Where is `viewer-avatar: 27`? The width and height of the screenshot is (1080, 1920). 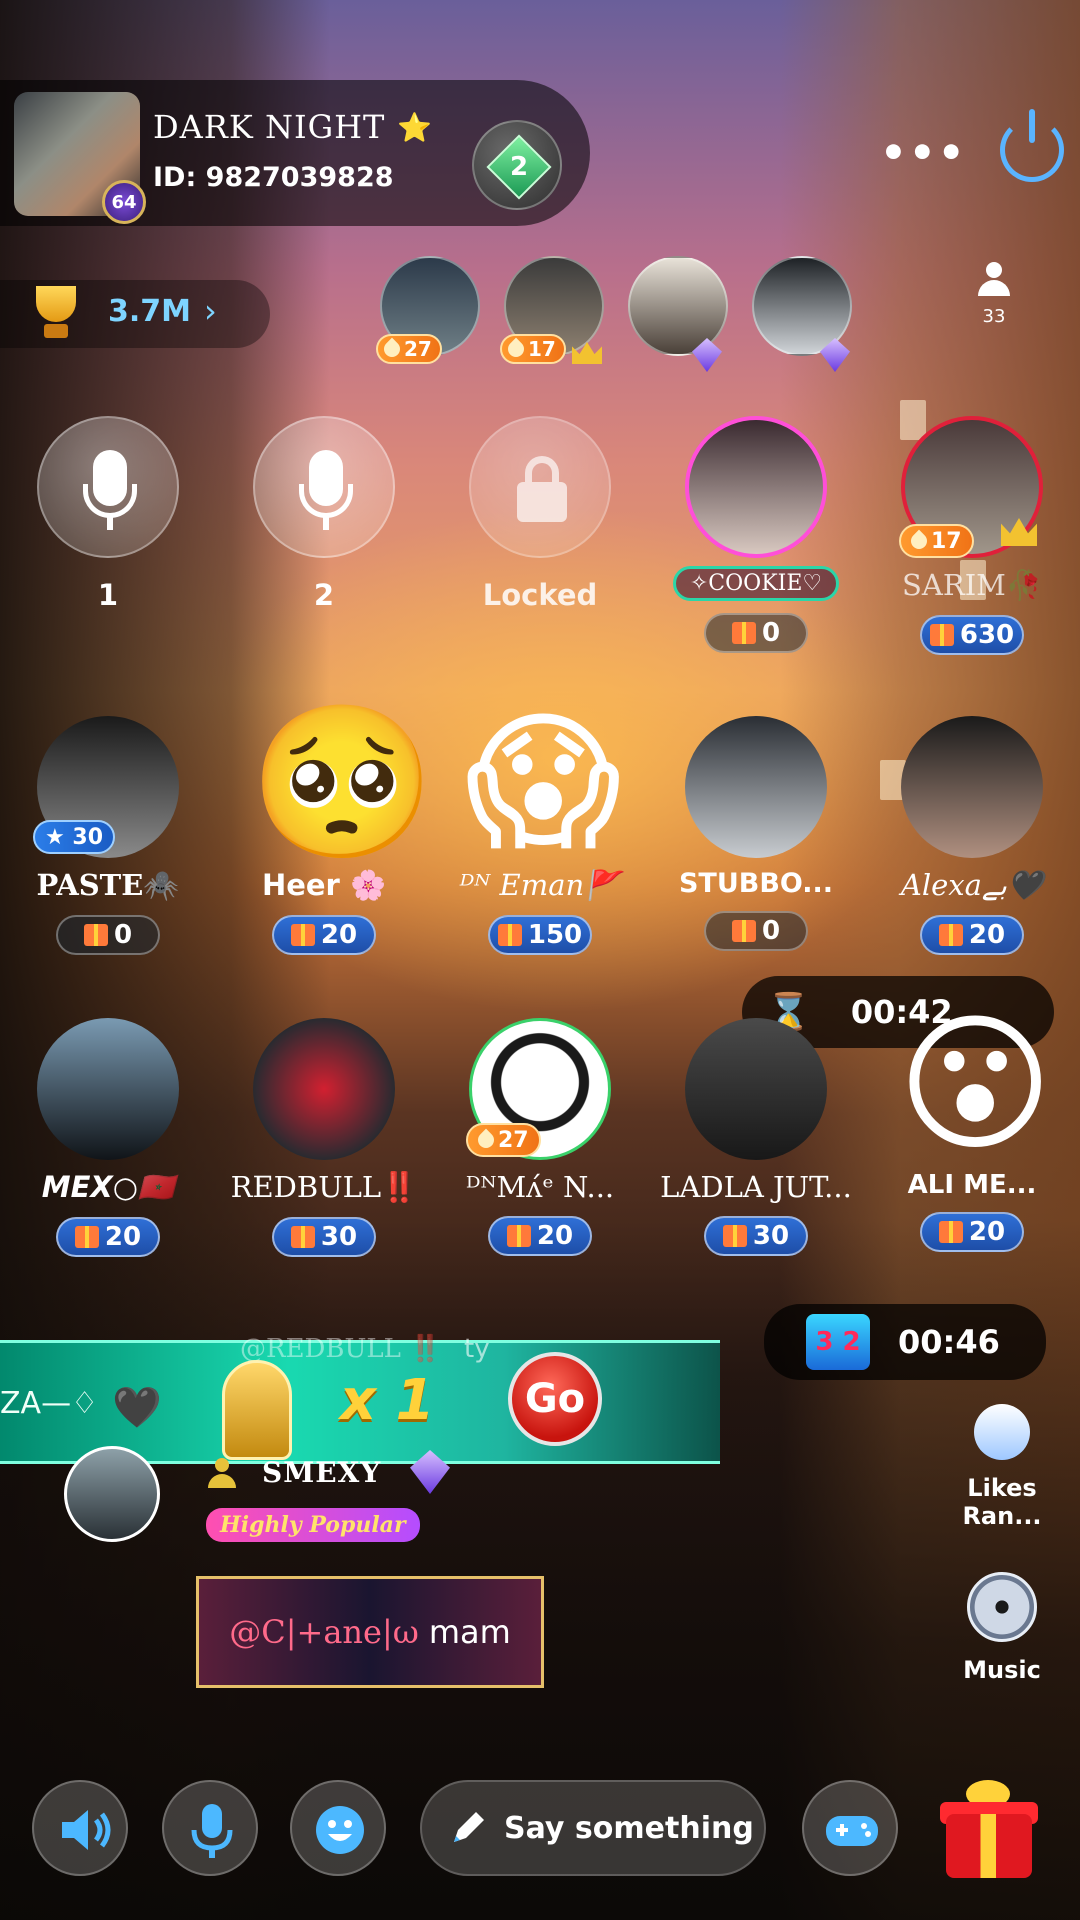
viewer-avatar: 27 is located at coordinates (428, 310).